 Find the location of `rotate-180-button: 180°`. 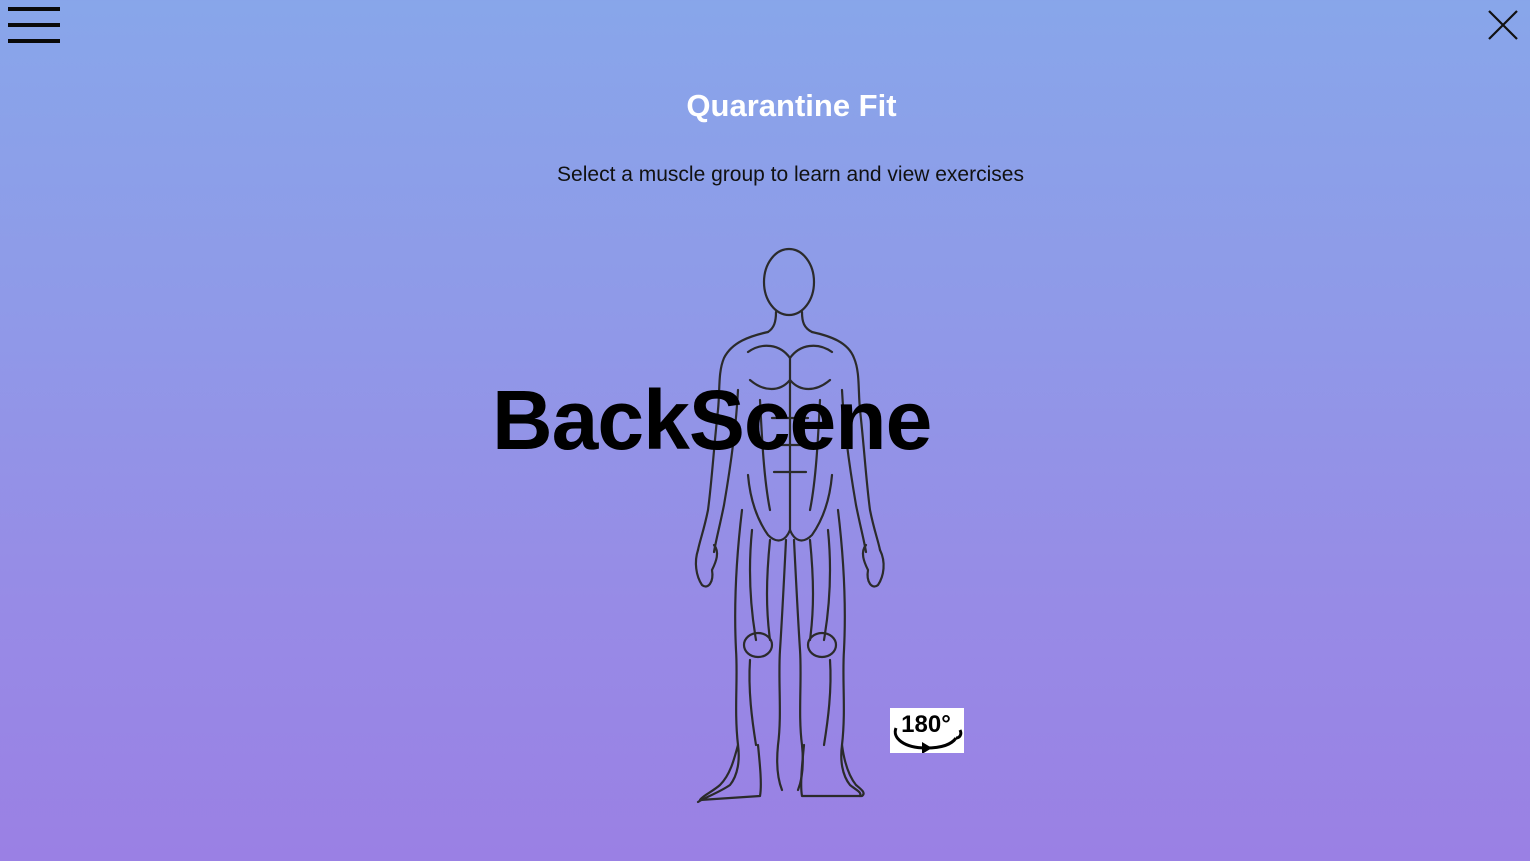

rotate-180-button: 180° is located at coordinates (927, 730).